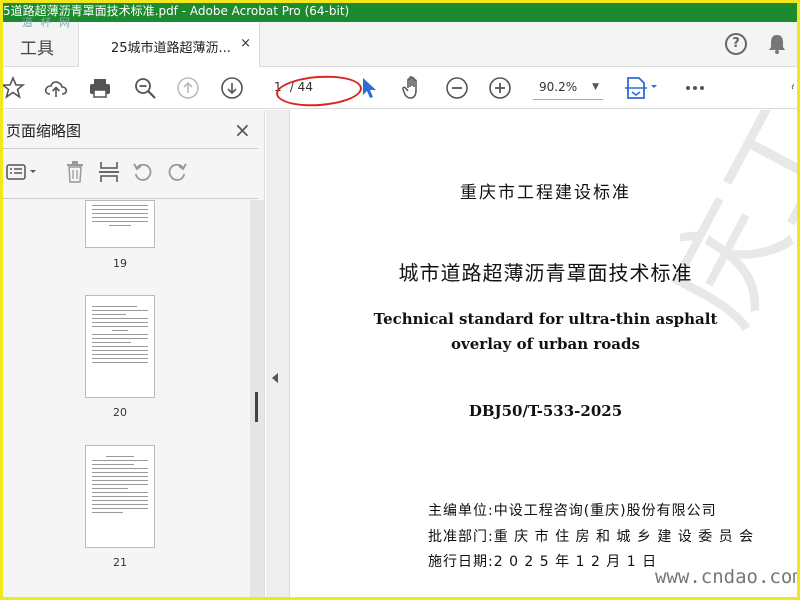 The image size is (800, 600). What do you see at coordinates (642, 88) in the screenshot?
I see `page-fit-icon` at bounding box center [642, 88].